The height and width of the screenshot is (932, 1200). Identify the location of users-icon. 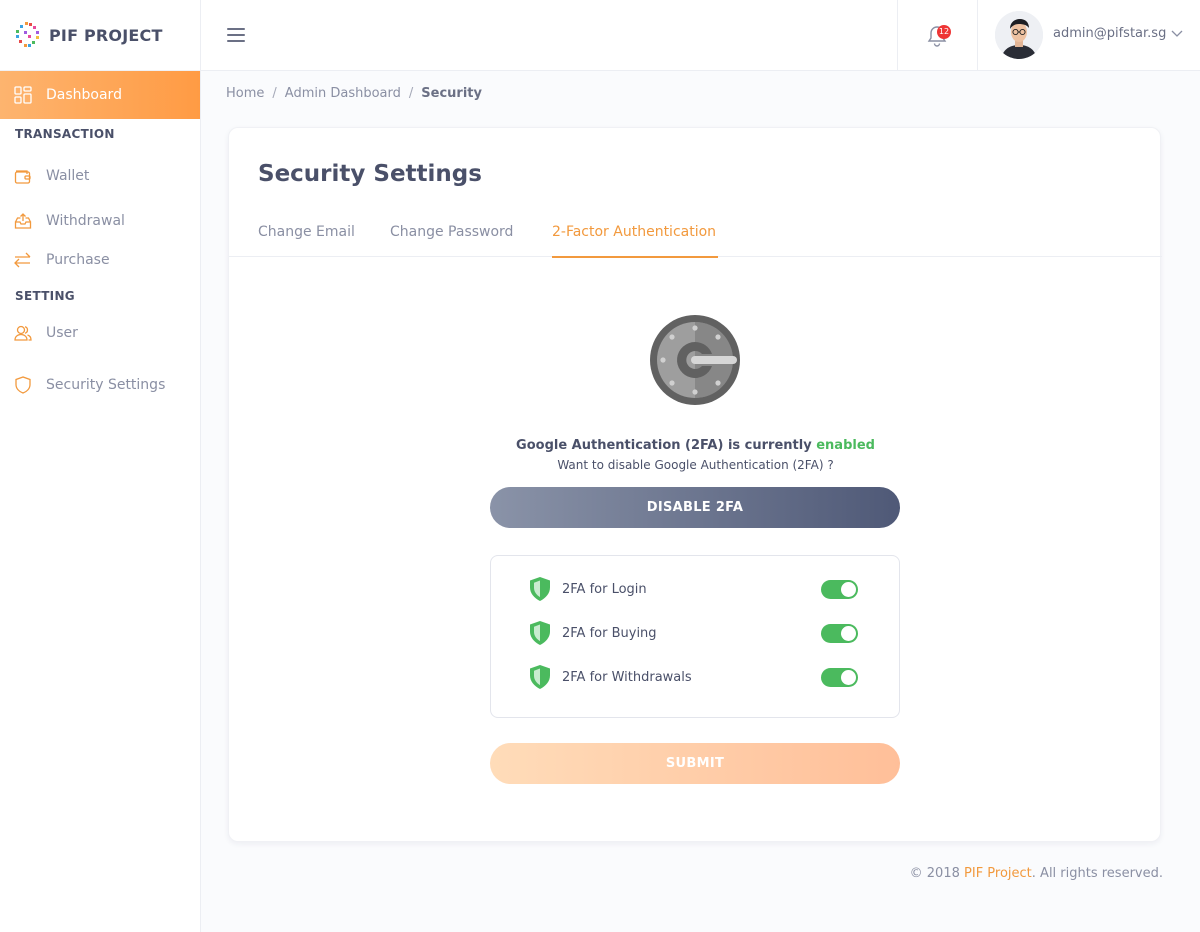
(23, 333).